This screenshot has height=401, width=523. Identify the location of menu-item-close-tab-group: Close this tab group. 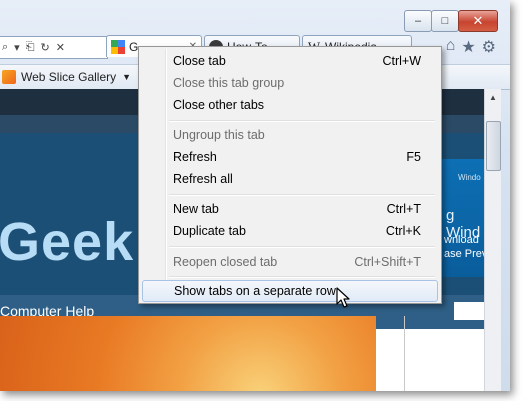
(290, 83).